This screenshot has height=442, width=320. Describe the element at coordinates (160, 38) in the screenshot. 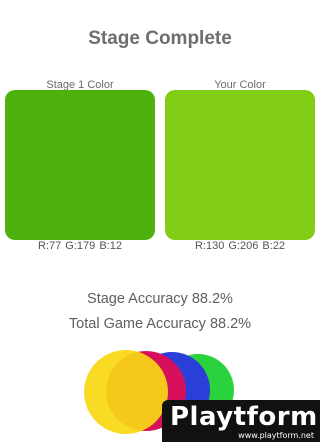

I see `page-title: Stage Complete` at that location.